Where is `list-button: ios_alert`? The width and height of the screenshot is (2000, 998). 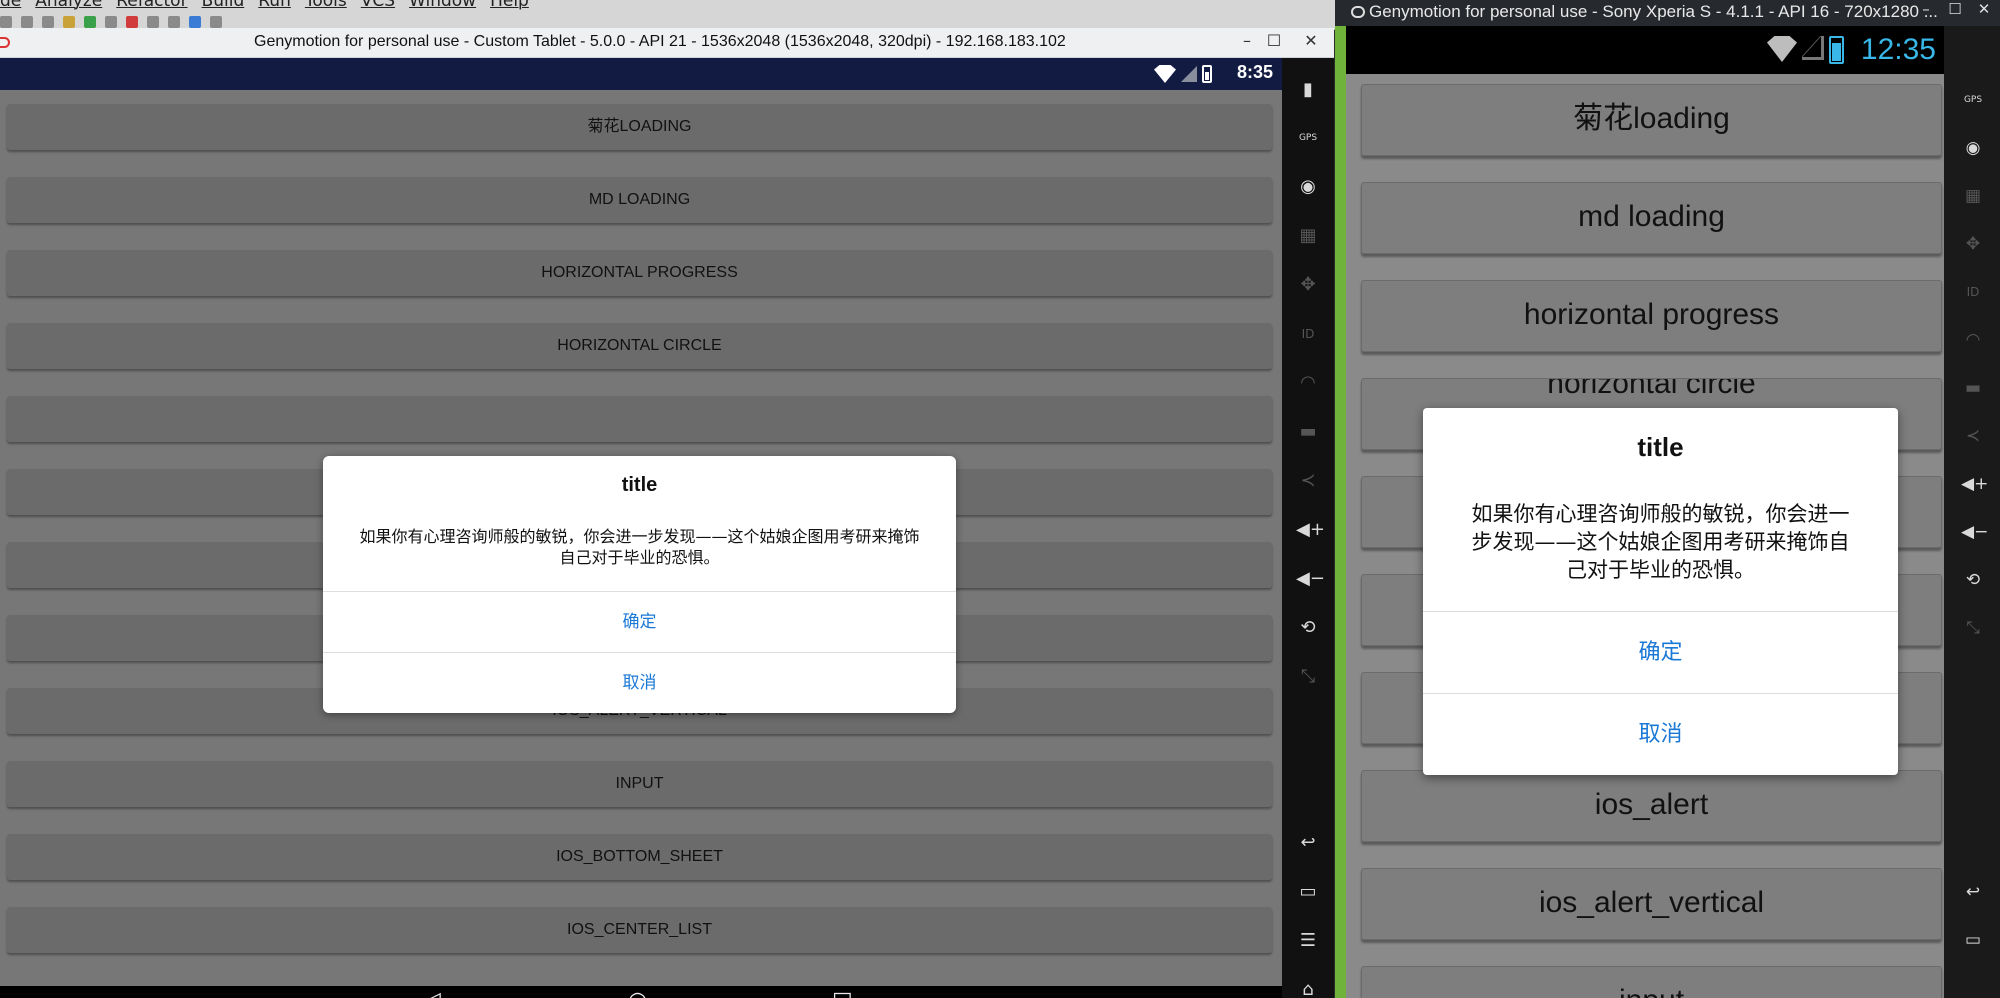
list-button: ios_alert is located at coordinates (1651, 806).